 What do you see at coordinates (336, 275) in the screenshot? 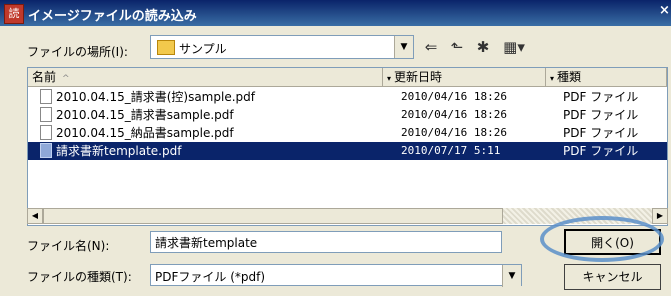
I see `filetype-select: PDFファイル (*pdf) ▼` at bounding box center [336, 275].